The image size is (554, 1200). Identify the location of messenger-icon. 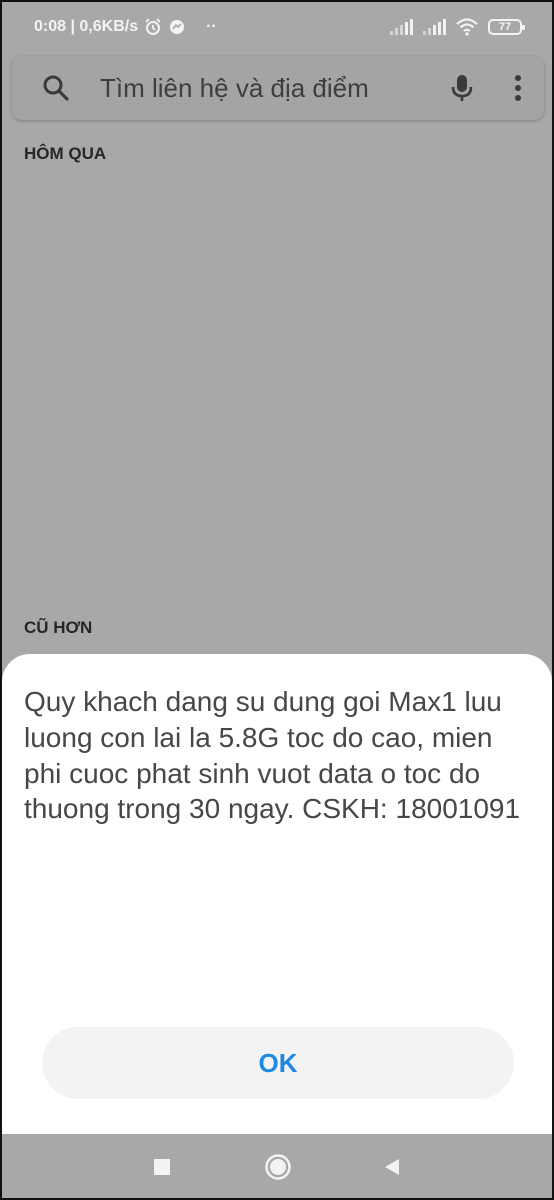
(177, 27).